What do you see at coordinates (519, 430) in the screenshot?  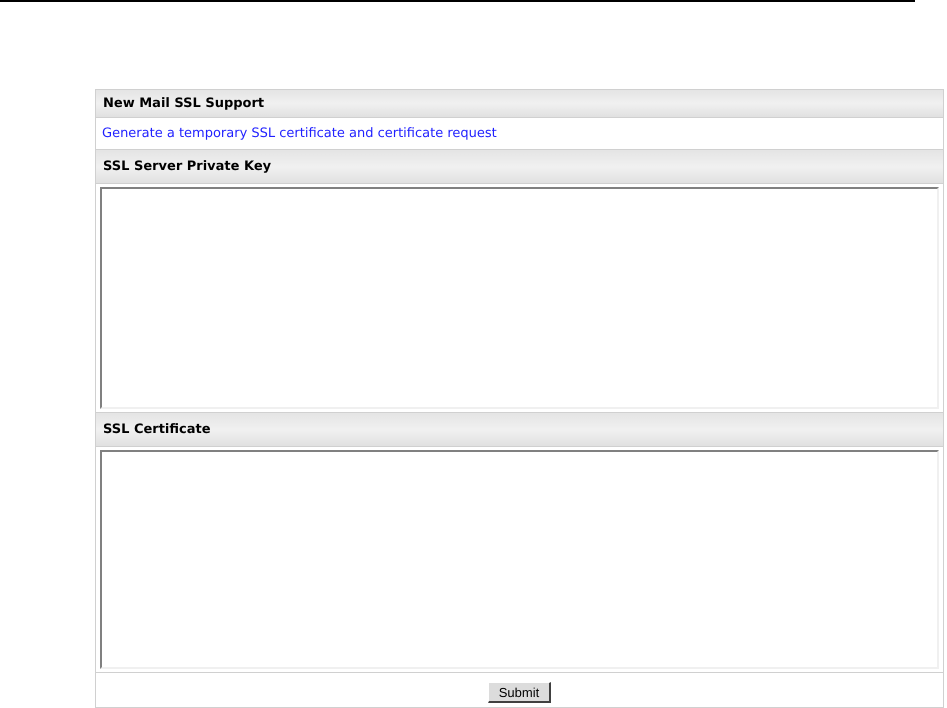 I see `section-heading: SSL Certificate` at bounding box center [519, 430].